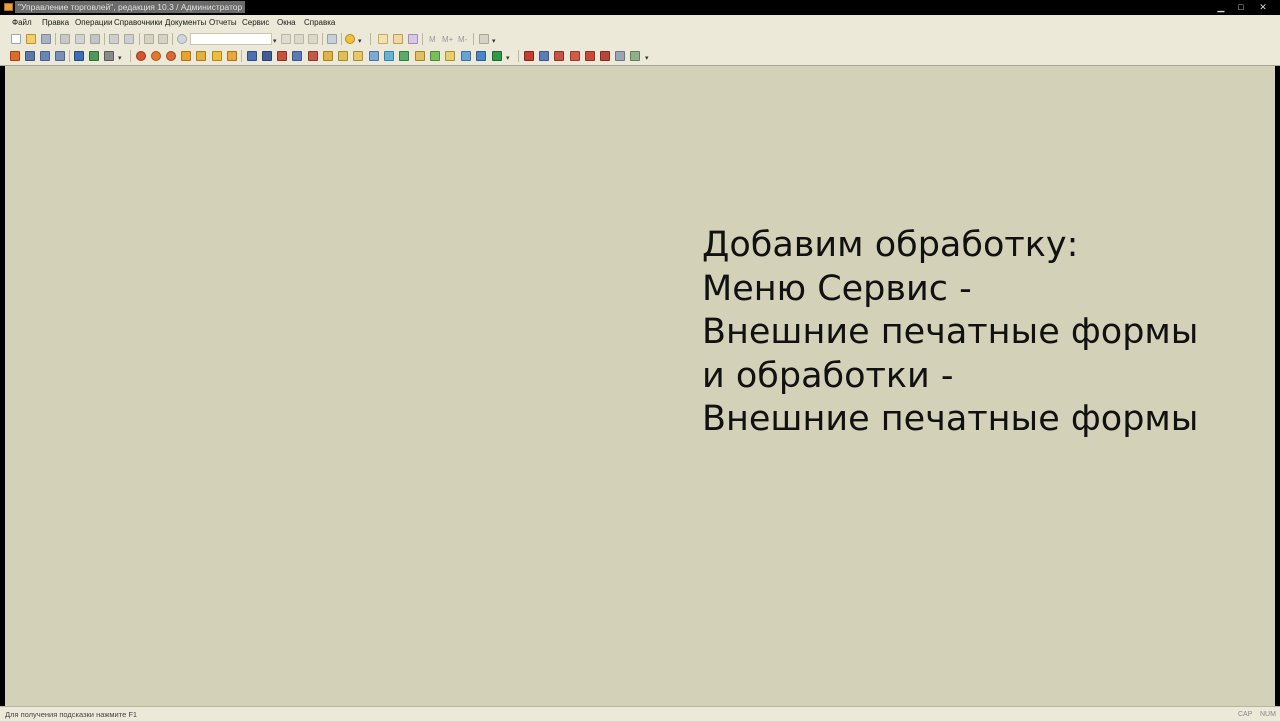 The image size is (1280, 721). What do you see at coordinates (1268, 714) in the screenshot?
I see `num-indicator: NUM` at bounding box center [1268, 714].